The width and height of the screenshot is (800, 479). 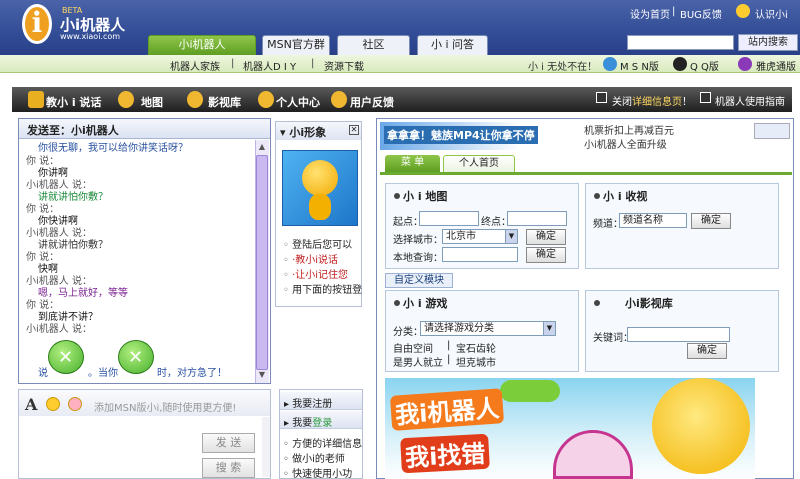 What do you see at coordinates (228, 468) in the screenshot?
I see `search-button: 搜 索` at bounding box center [228, 468].